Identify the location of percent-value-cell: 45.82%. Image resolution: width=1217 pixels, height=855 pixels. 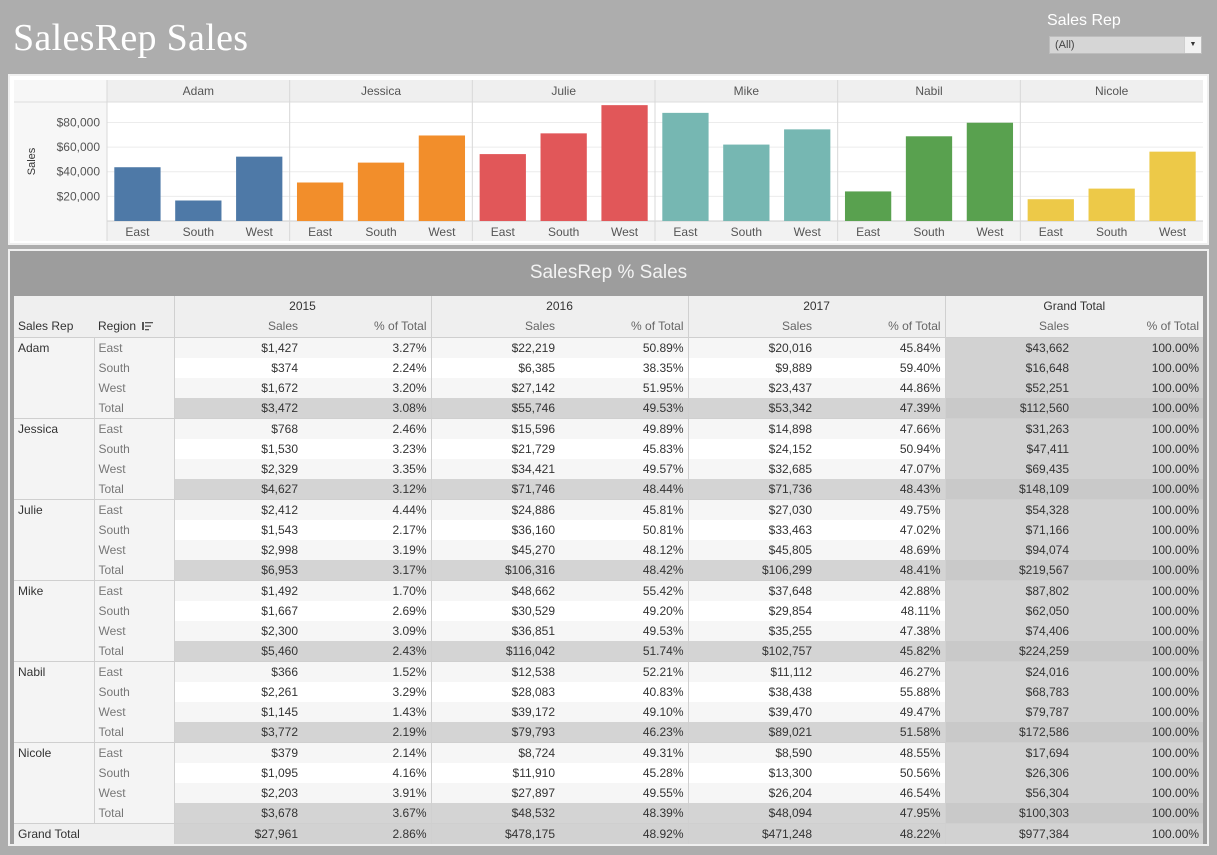
(881, 651).